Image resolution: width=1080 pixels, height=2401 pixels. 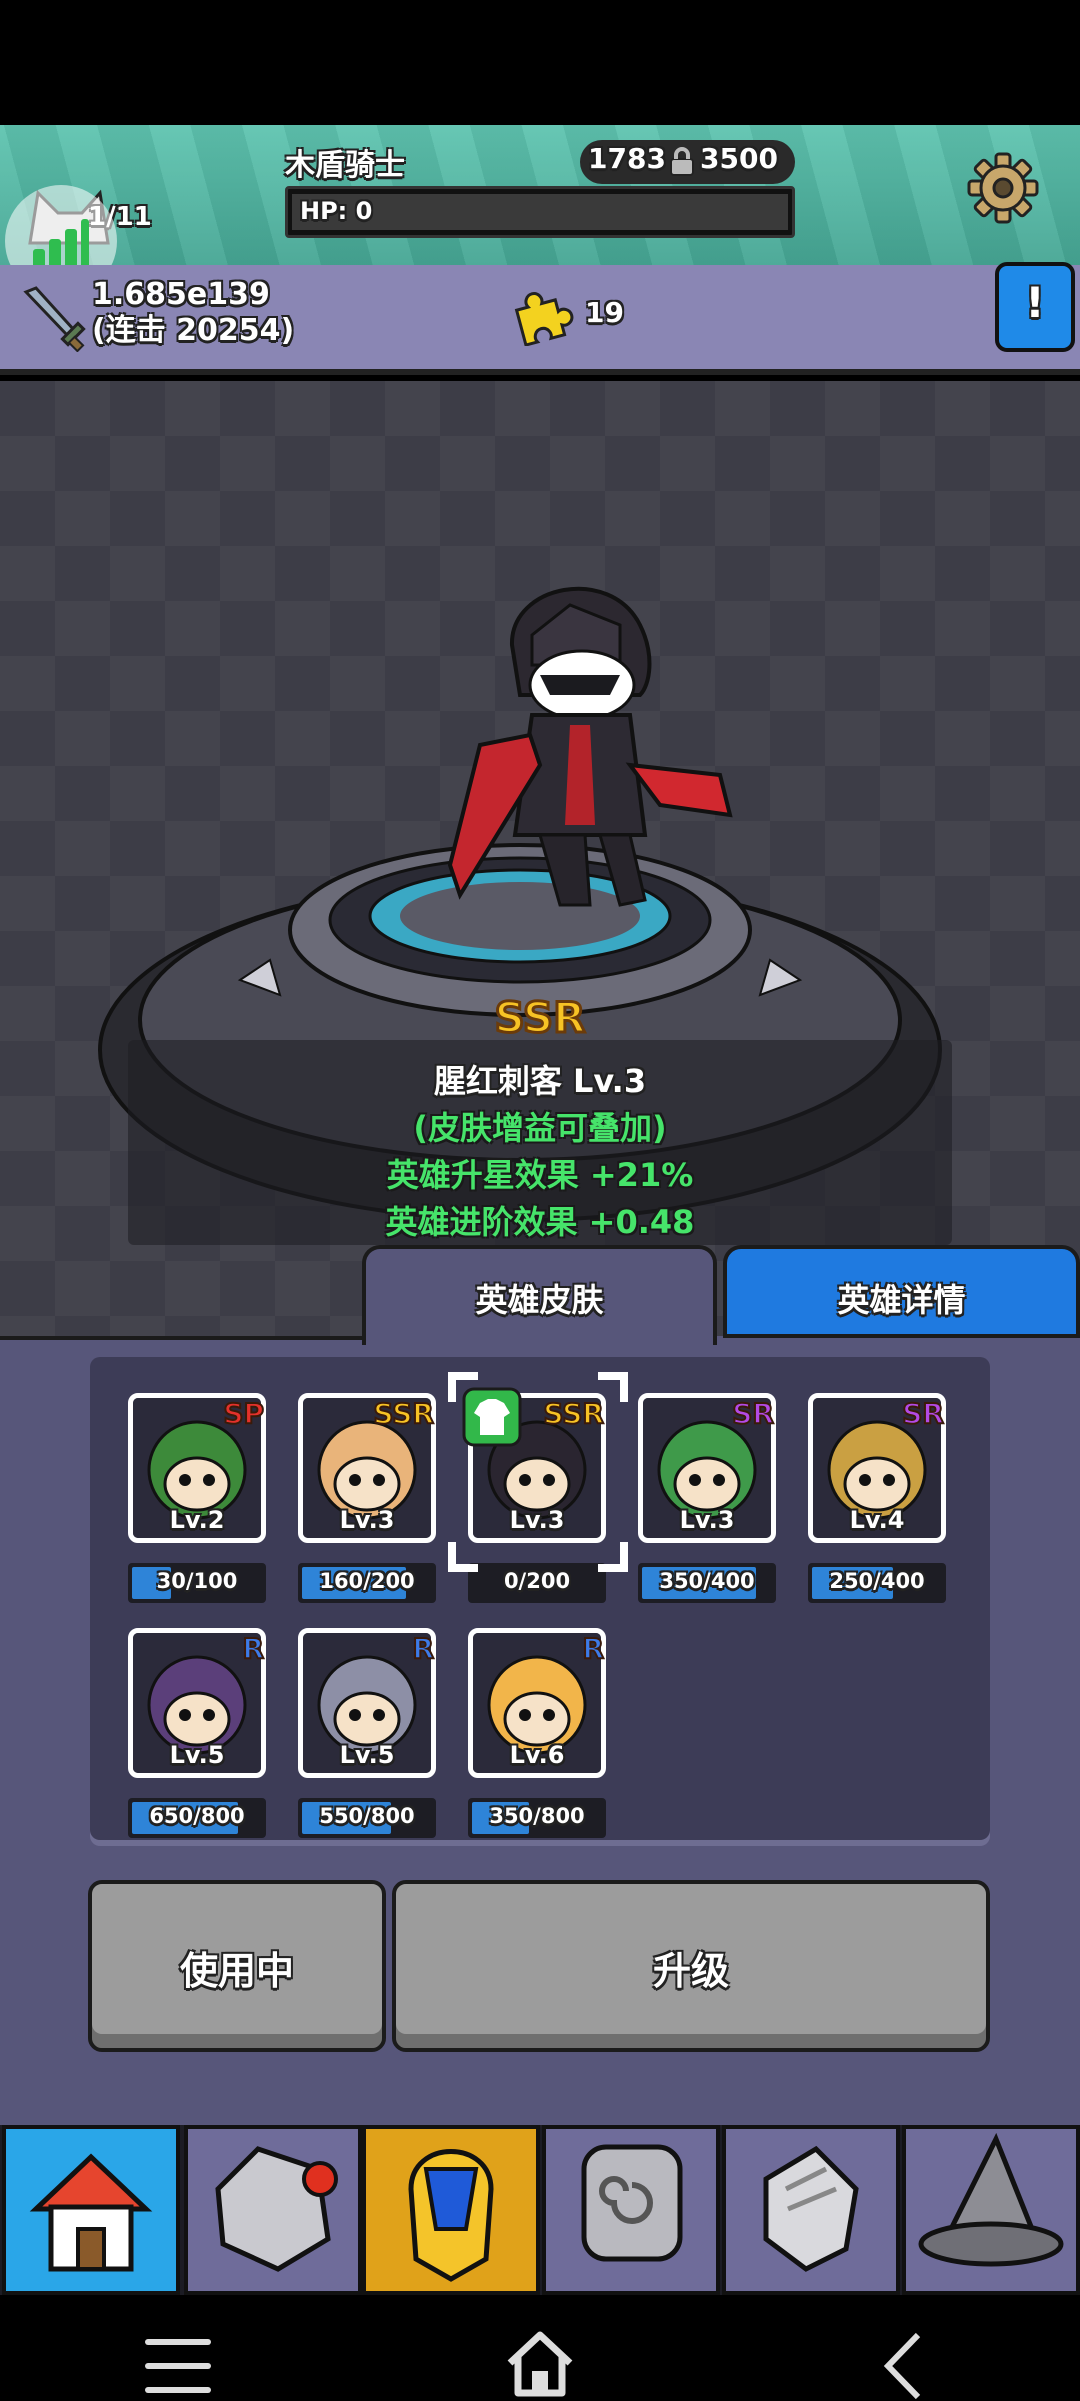 I want to click on nav-magic, so click(x=991, y=2210).